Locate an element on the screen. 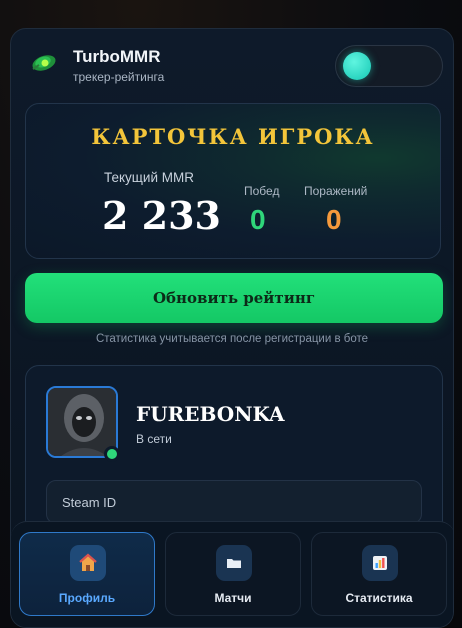 The width and height of the screenshot is (462, 628). app-title: TurboMMR is located at coordinates (117, 56).